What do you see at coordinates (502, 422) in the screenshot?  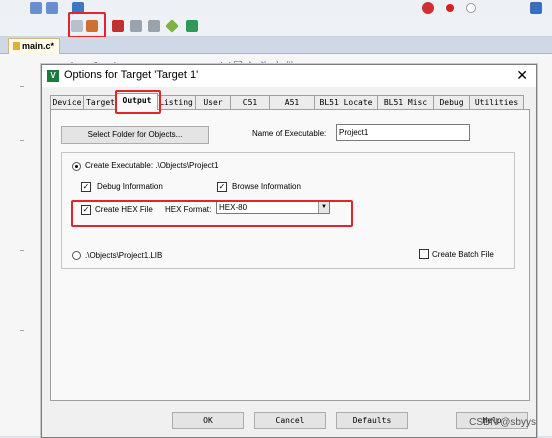 I see `watermark: CSDN @sbyys` at bounding box center [502, 422].